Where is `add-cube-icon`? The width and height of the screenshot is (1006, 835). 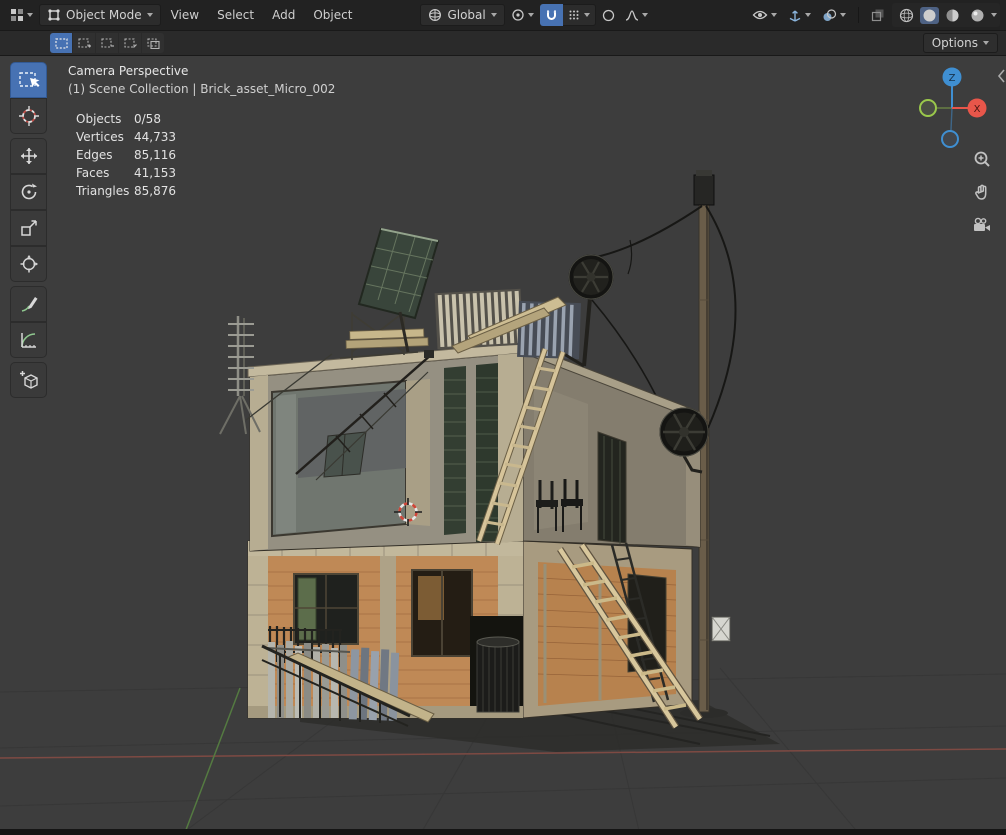
add-cube-icon is located at coordinates (28, 380).